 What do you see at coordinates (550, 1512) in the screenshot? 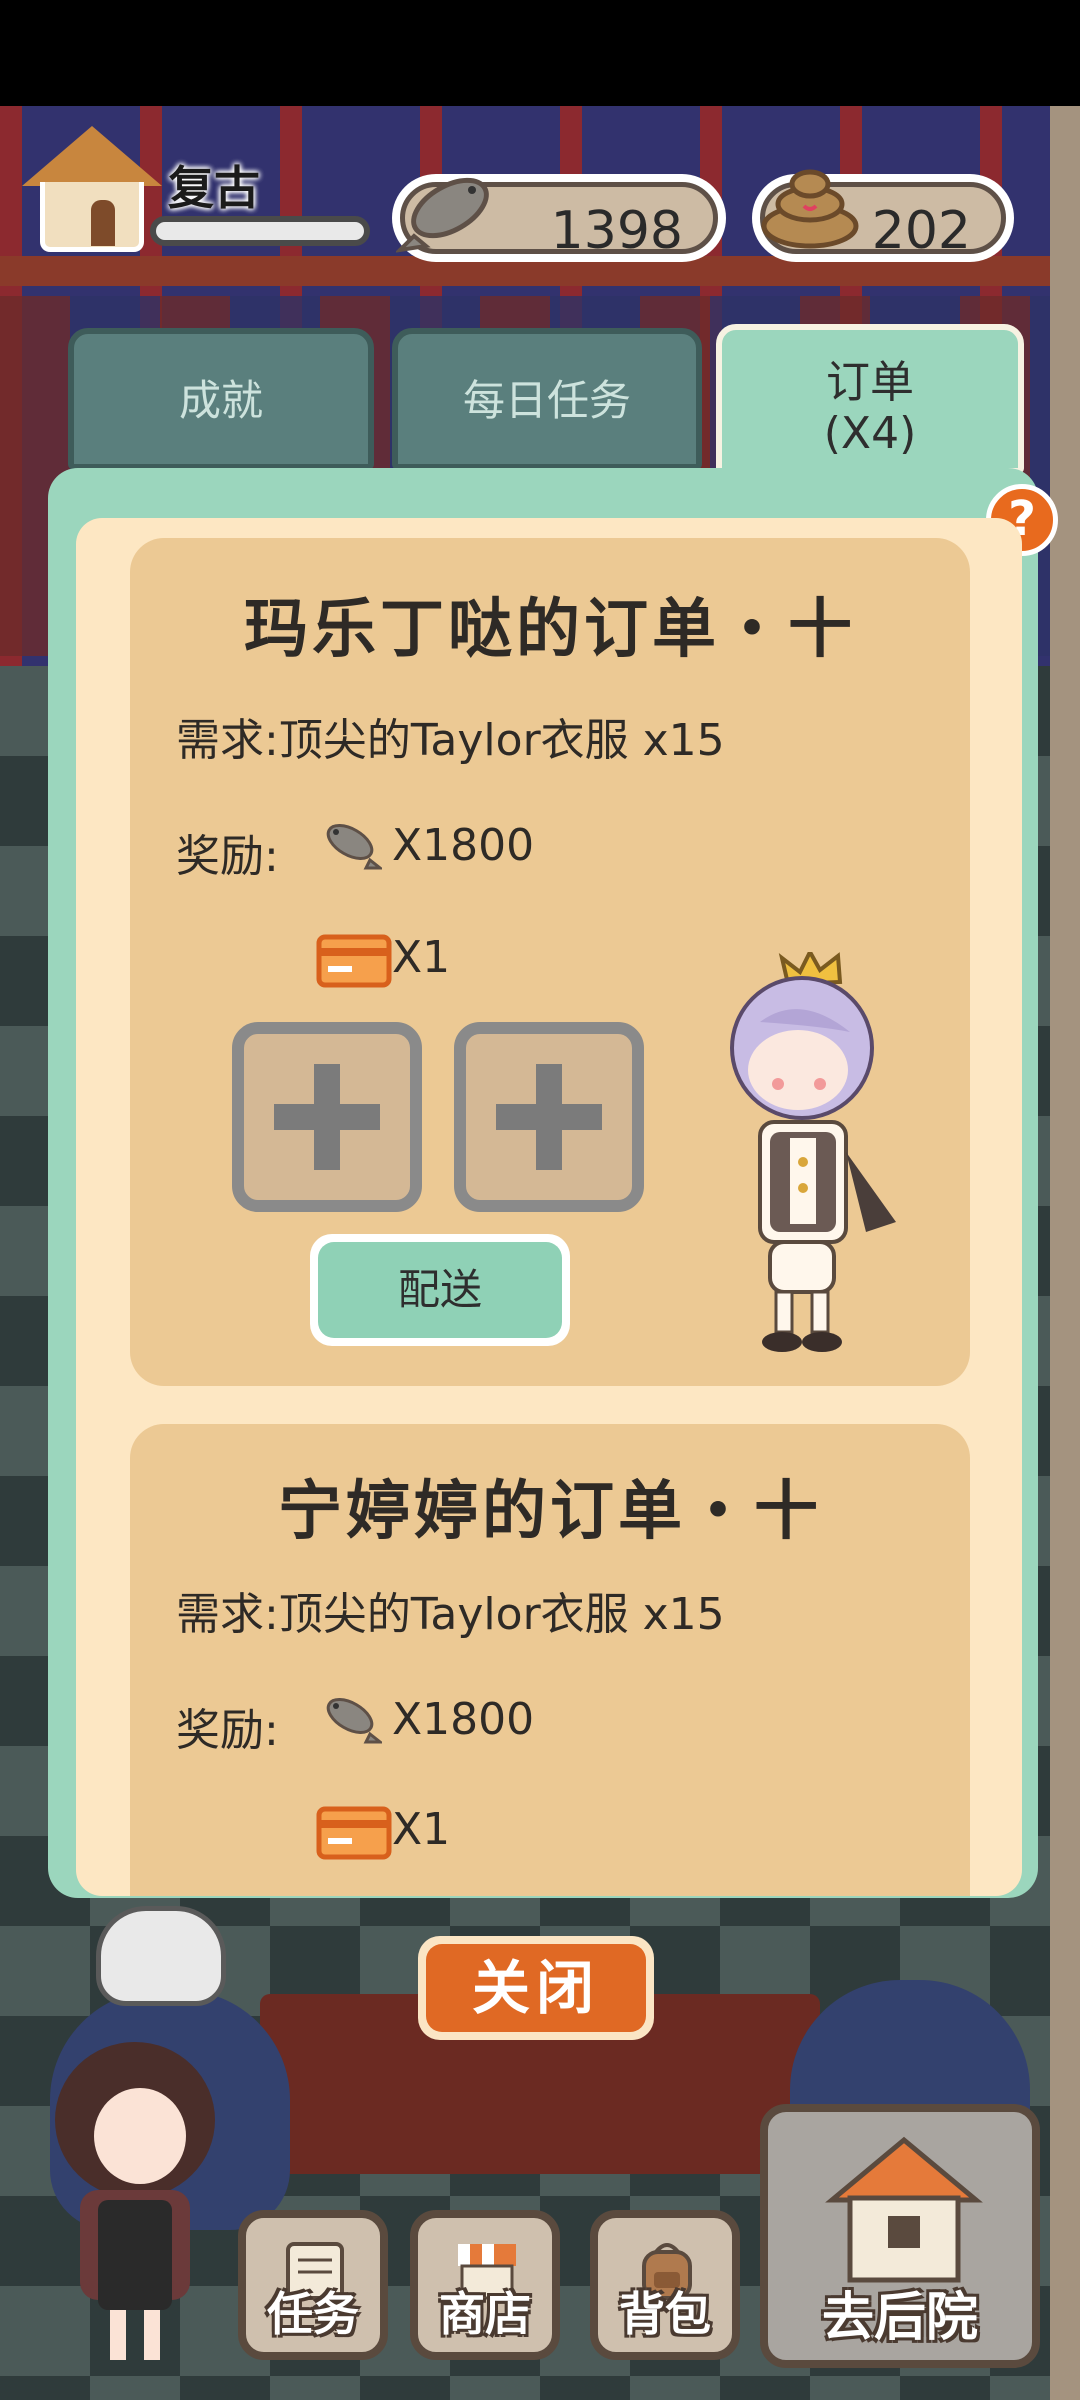
I see `order-title: 宁婷婷的订单・十` at bounding box center [550, 1512].